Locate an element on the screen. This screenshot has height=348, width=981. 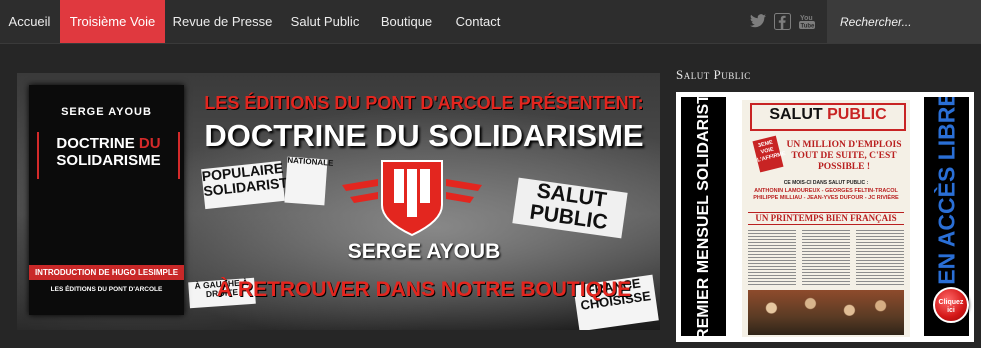
newspaper-section-title: UN PRINTEMPS BIEN FRANÇAIS is located at coordinates (826, 218).